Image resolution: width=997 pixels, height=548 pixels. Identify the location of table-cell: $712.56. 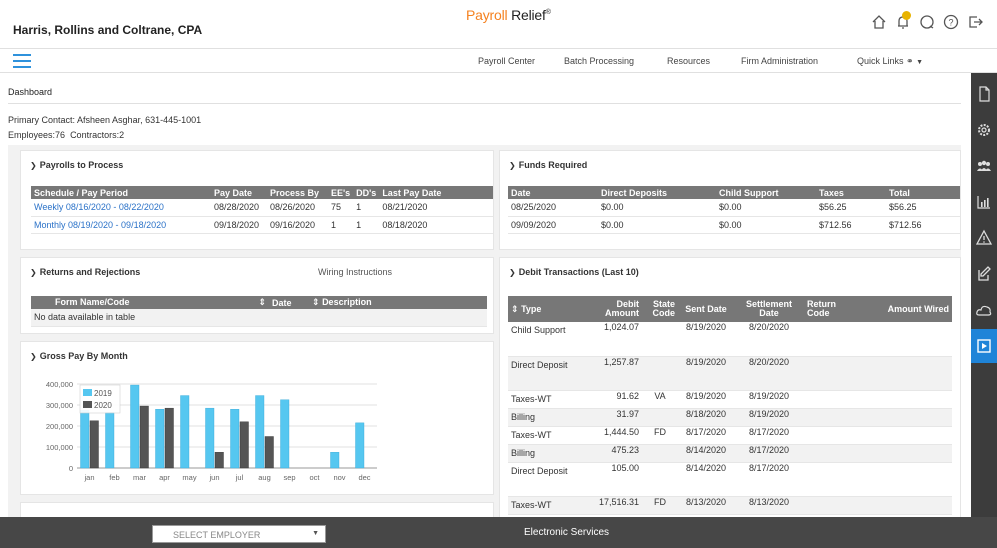
(923, 225).